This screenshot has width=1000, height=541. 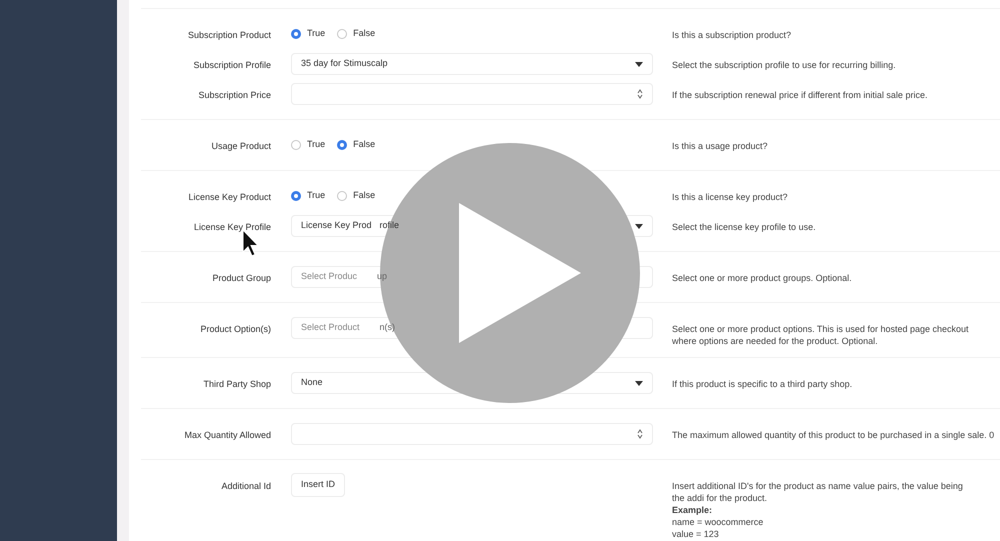 I want to click on field-label: Subscription Price, so click(x=234, y=95).